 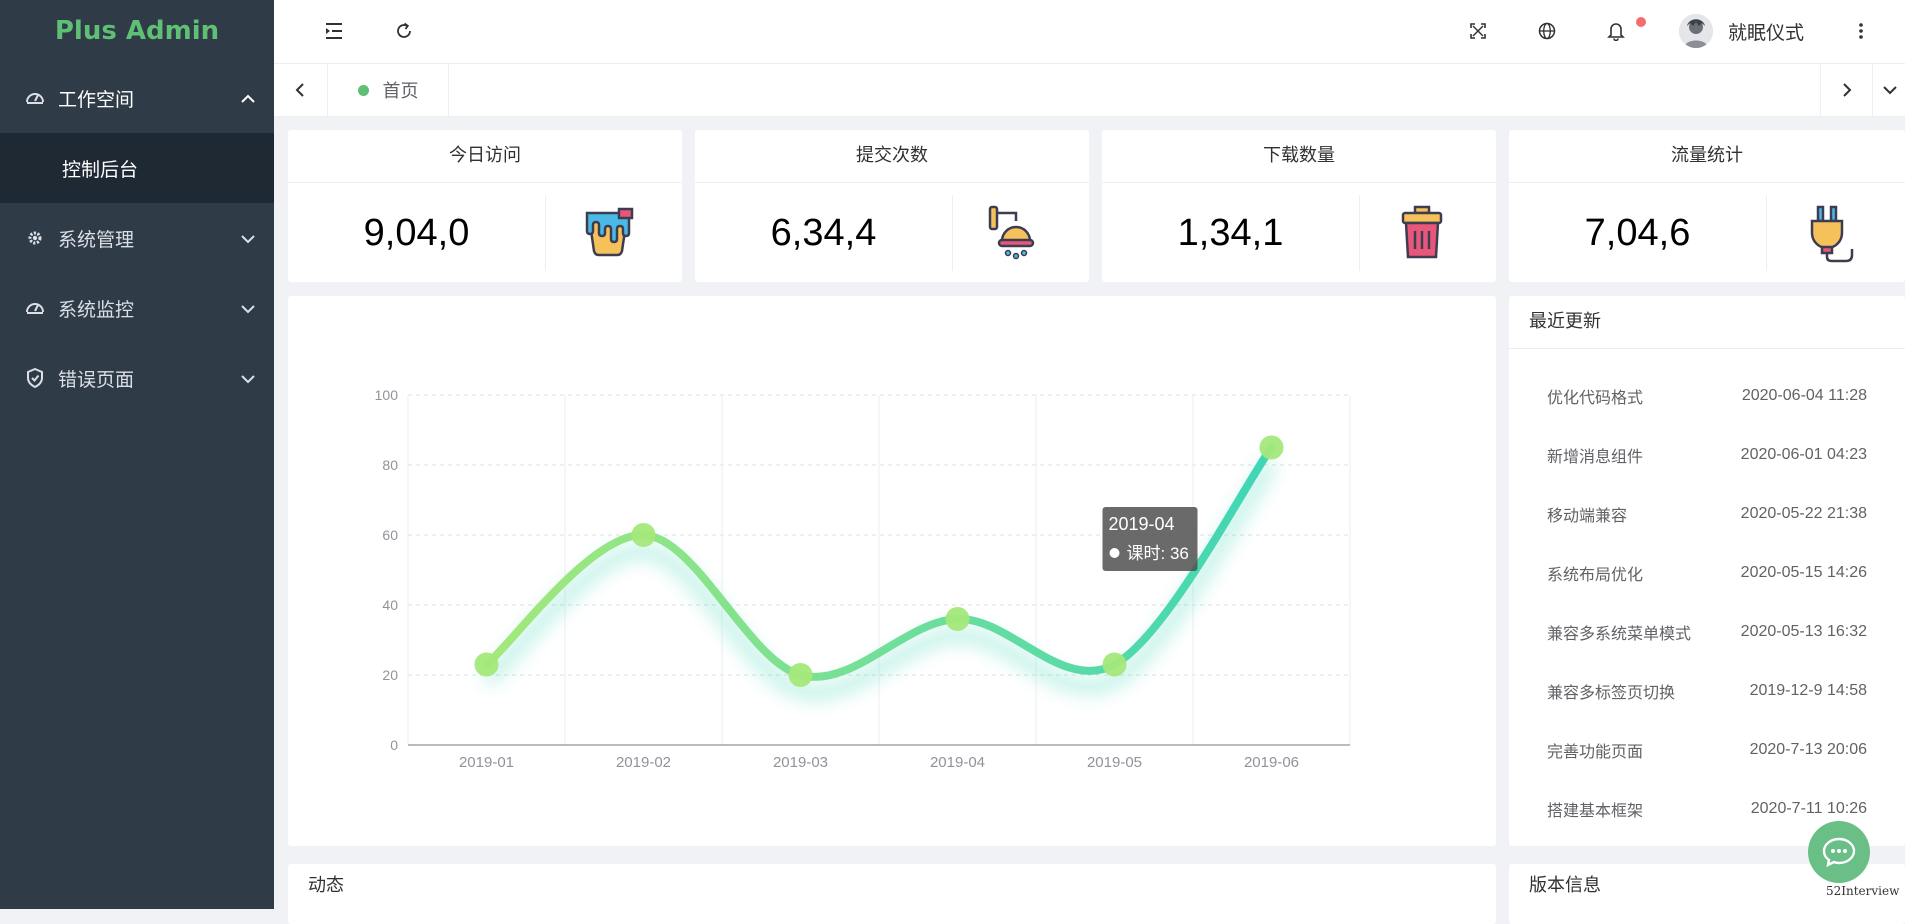 What do you see at coordinates (1766, 32) in the screenshot?
I see `username: 就眠仪式` at bounding box center [1766, 32].